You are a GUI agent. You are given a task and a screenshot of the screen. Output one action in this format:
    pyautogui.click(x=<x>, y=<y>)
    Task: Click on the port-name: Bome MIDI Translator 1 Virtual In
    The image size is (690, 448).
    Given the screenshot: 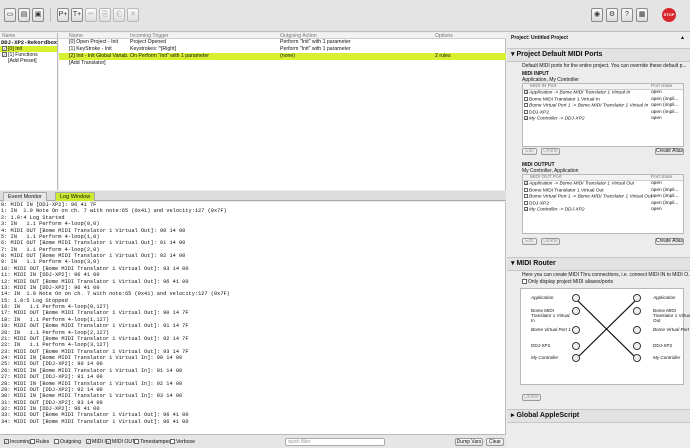 What is the action you would take?
    pyautogui.click(x=564, y=100)
    